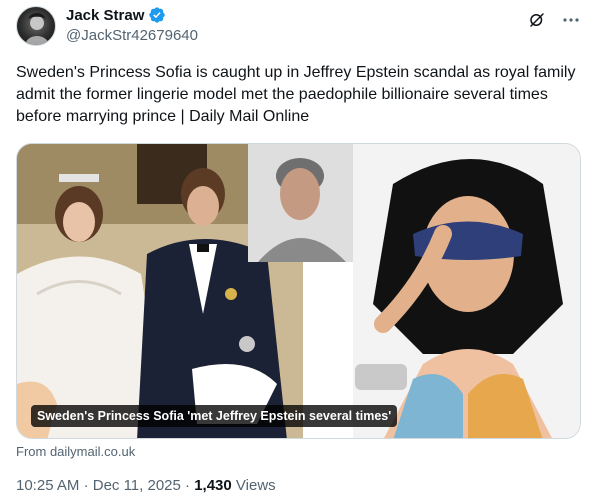 This screenshot has height=503, width=597. I want to click on handle: @JackStr42679640, so click(132, 35).